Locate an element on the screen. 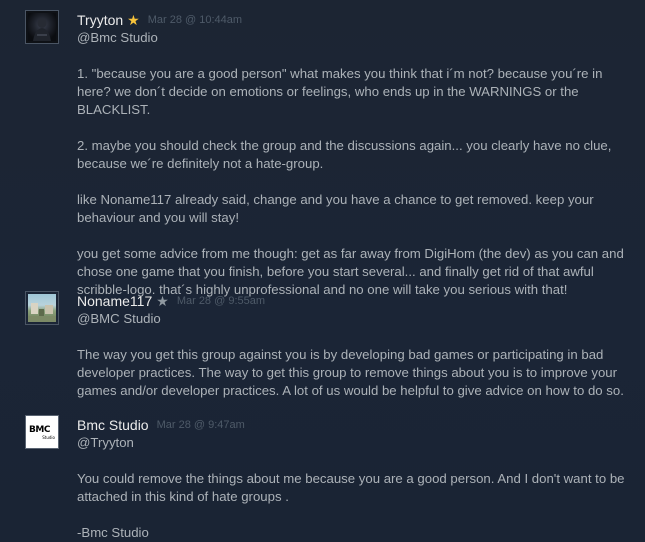 The image size is (645, 542). mention: @BMC Studio is located at coordinates (119, 318).